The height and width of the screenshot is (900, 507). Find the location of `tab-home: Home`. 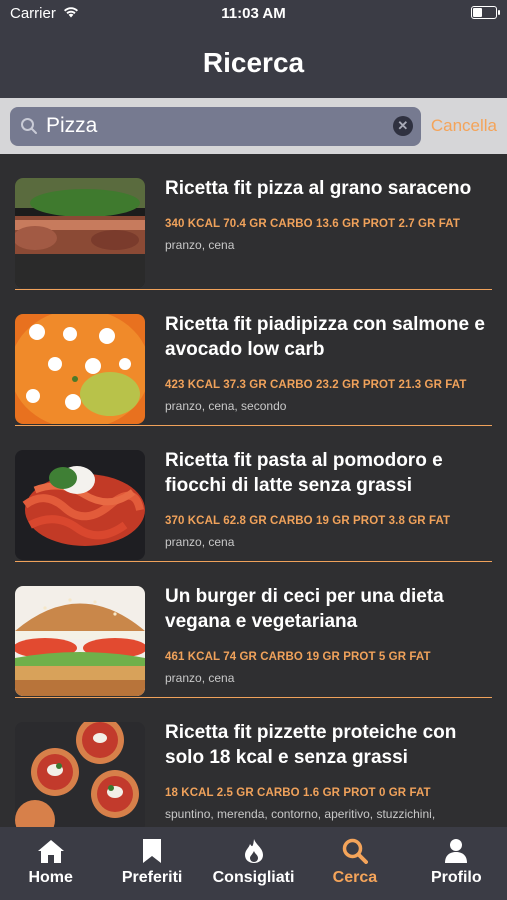

tab-home: Home is located at coordinates (50, 863).